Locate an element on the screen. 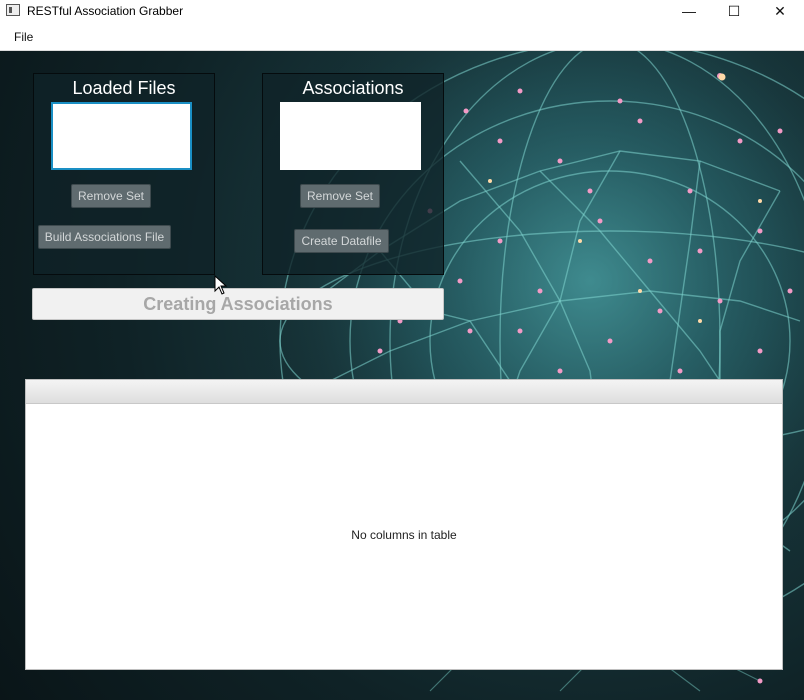 The width and height of the screenshot is (804, 700). close-button: ✕ is located at coordinates (780, 11).